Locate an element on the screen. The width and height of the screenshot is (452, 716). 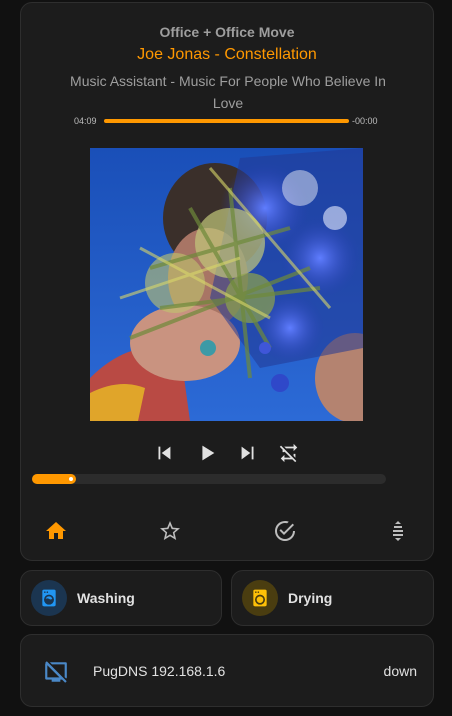
previous-track-icon is located at coordinates (164, 453).